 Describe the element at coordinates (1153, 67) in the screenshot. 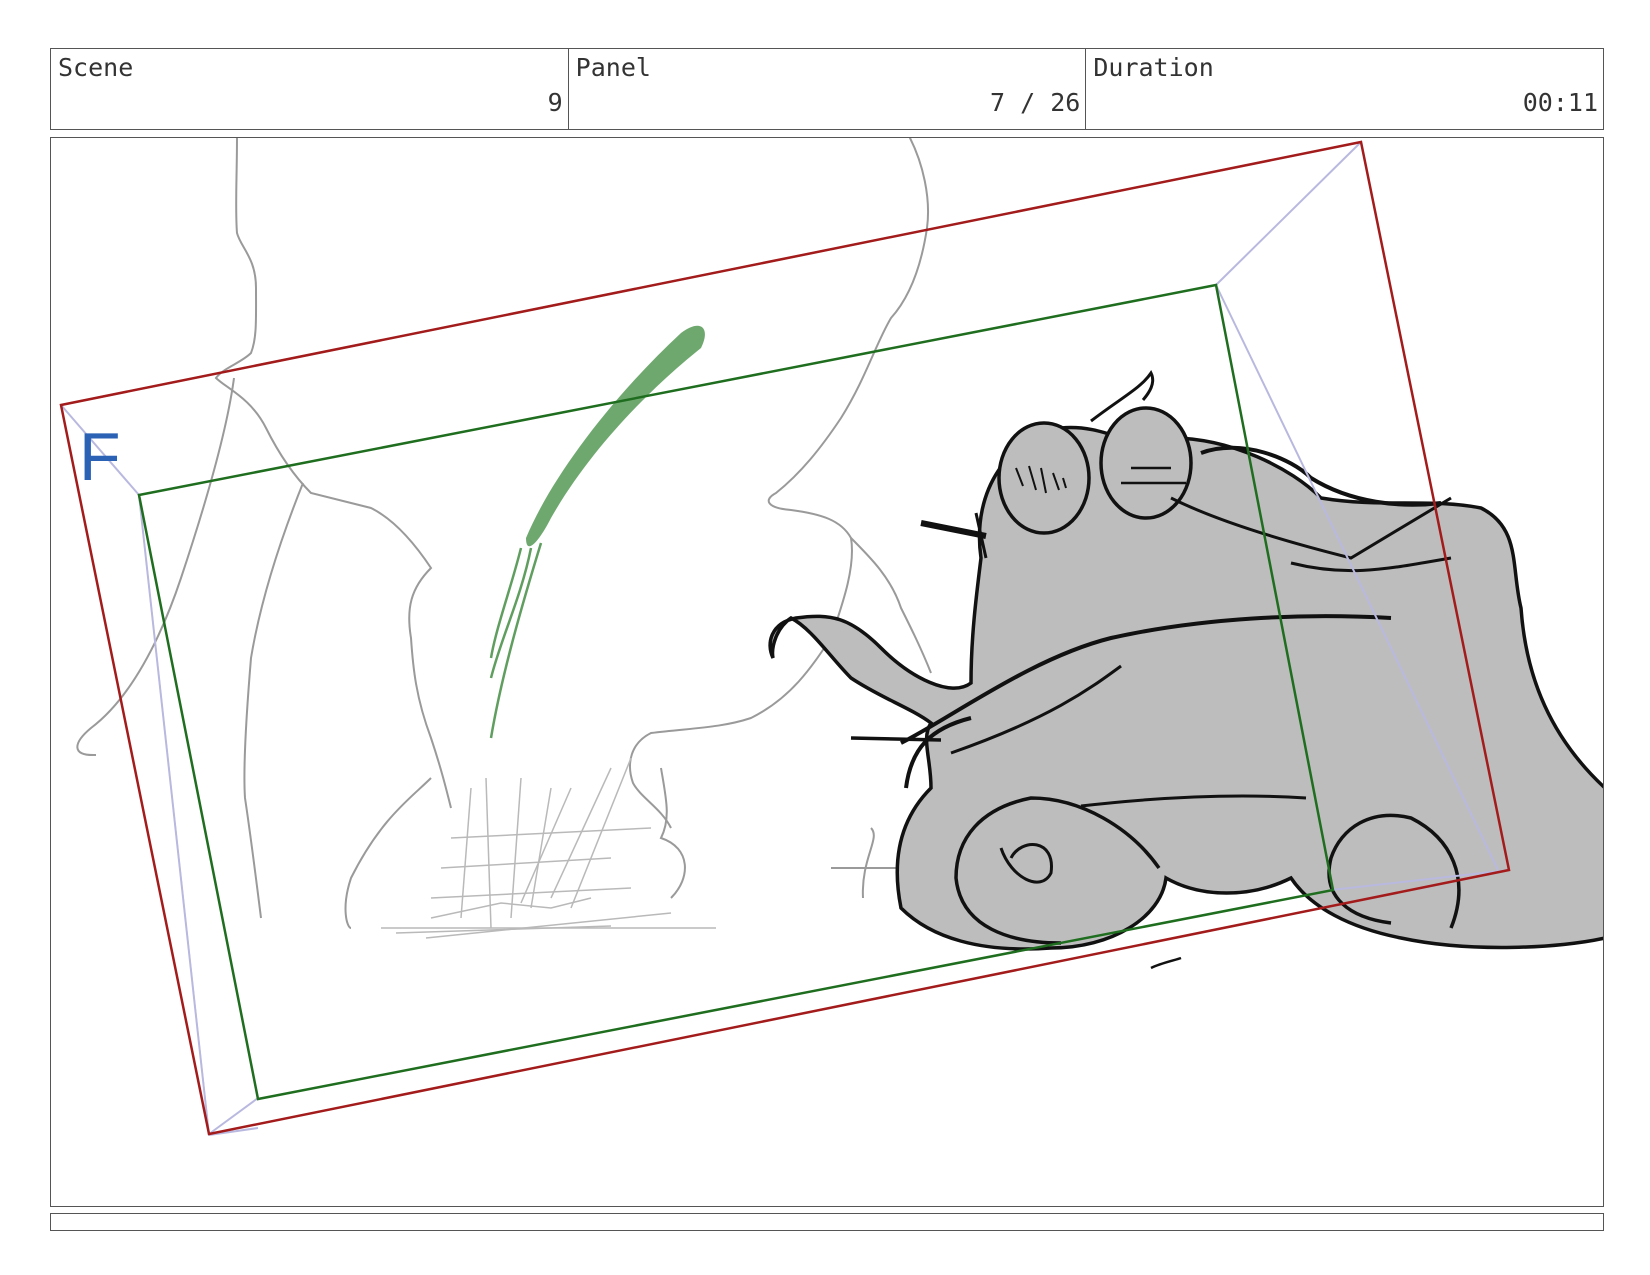

I see `duration-label: Duration` at that location.